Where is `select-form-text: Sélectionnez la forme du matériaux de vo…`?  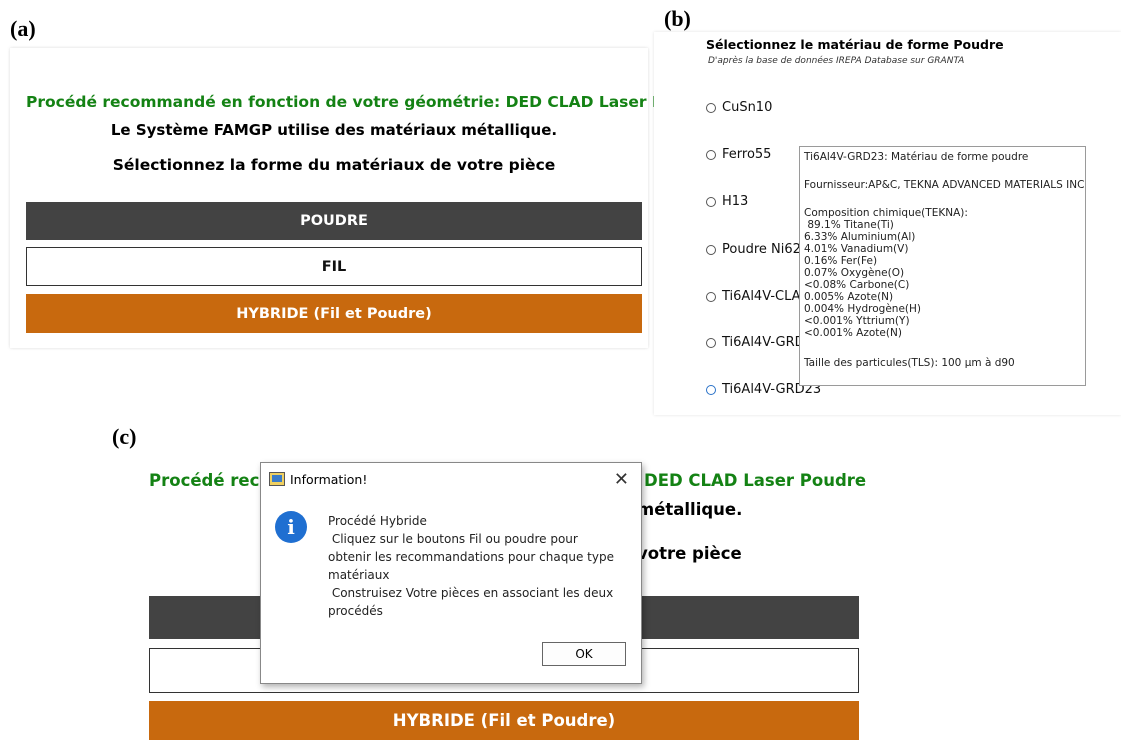 select-form-text: Sélectionnez la forme du matériaux de vo… is located at coordinates (334, 165).